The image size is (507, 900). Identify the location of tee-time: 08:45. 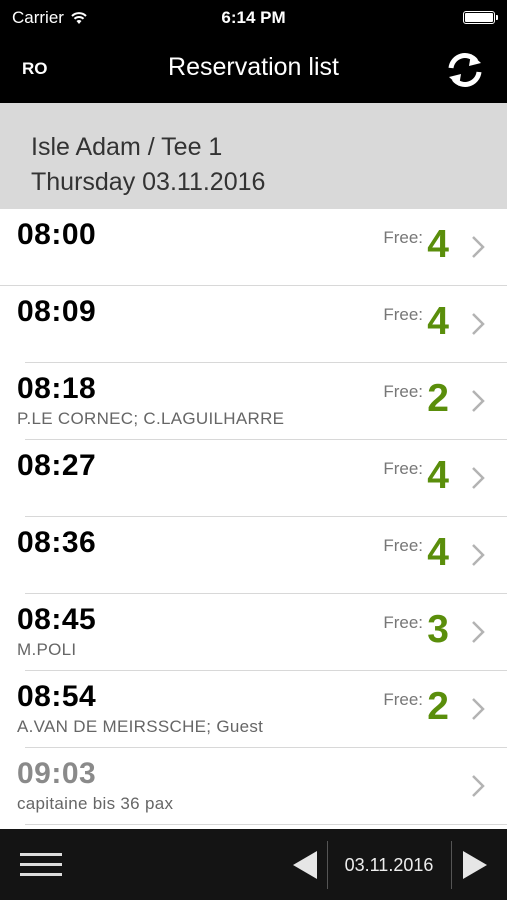
(57, 619).